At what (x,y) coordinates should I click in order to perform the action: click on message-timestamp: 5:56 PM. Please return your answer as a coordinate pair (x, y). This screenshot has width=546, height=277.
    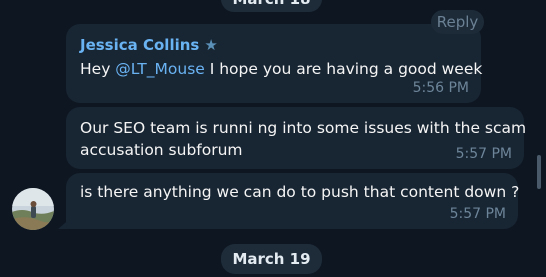
    Looking at the image, I should click on (440, 88).